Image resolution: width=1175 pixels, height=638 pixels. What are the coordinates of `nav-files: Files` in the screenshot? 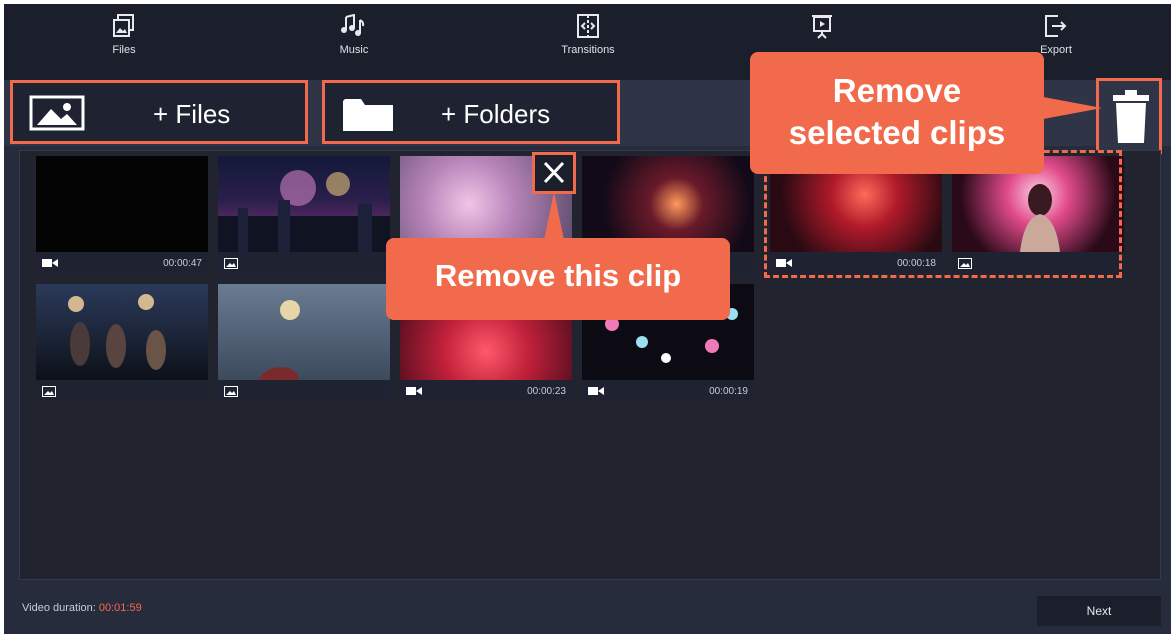 It's located at (124, 35).